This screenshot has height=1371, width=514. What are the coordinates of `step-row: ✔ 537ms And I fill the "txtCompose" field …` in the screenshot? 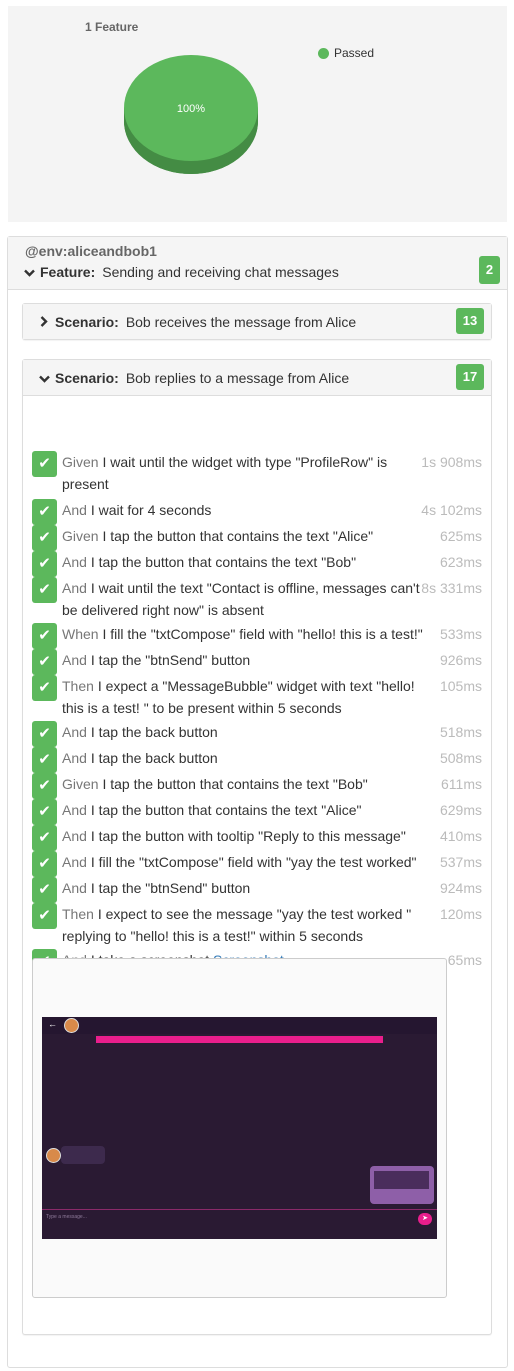 It's located at (257, 864).